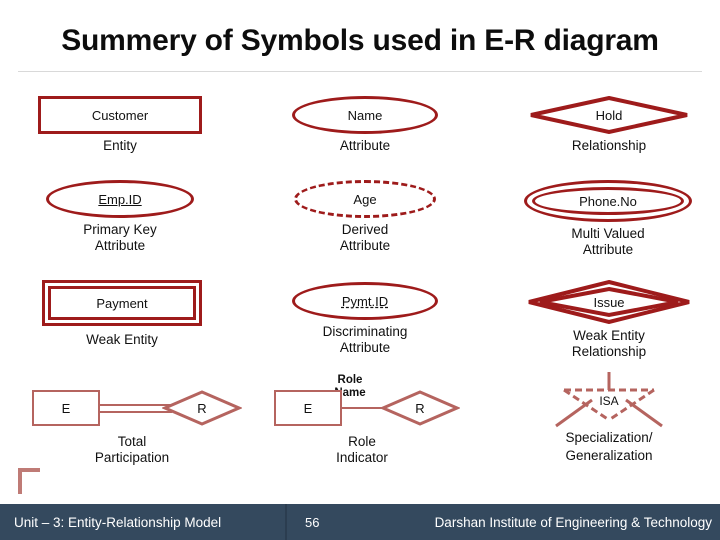 The height and width of the screenshot is (540, 720). I want to click on decorative-corner-mark, so click(29, 481).